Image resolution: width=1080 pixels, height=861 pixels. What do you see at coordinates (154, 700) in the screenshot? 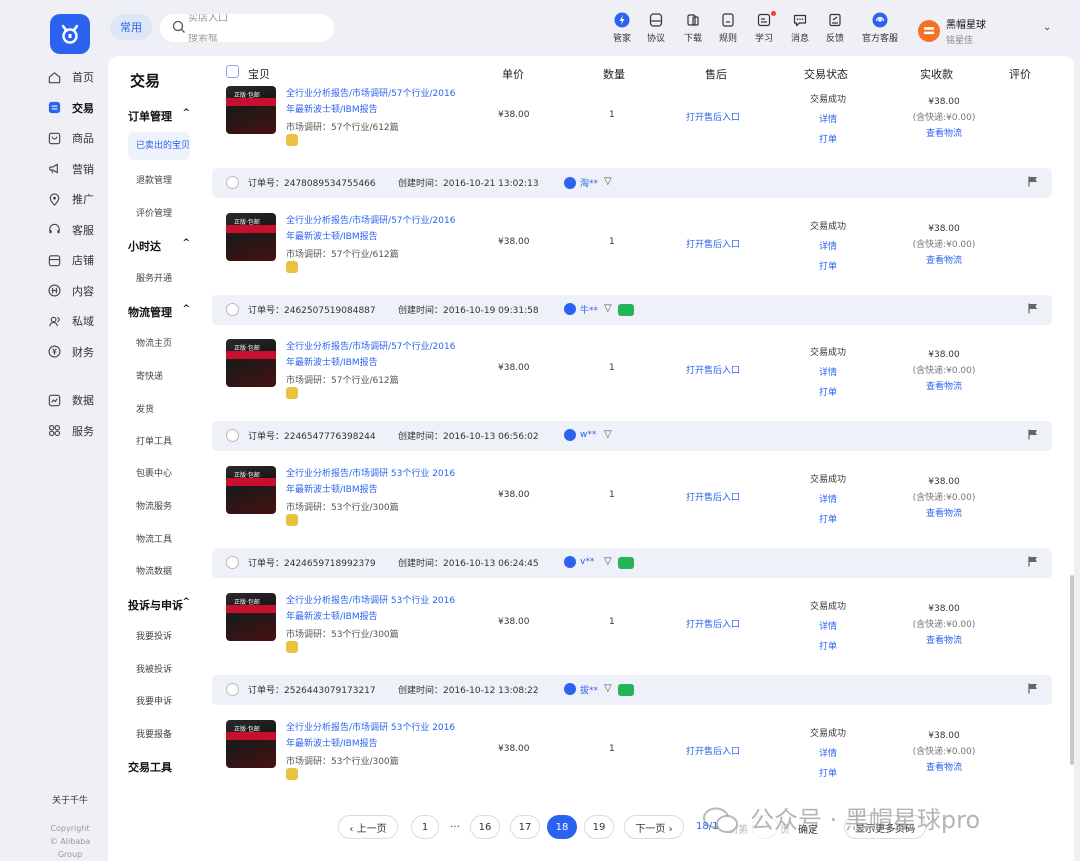
I see `subnav-item-appeal: 我要申诉` at bounding box center [154, 700].